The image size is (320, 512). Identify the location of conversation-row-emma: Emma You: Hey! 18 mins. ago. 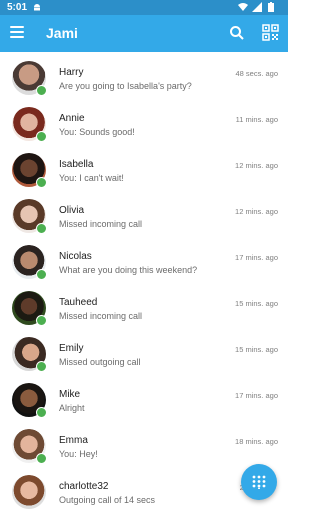
(144, 443).